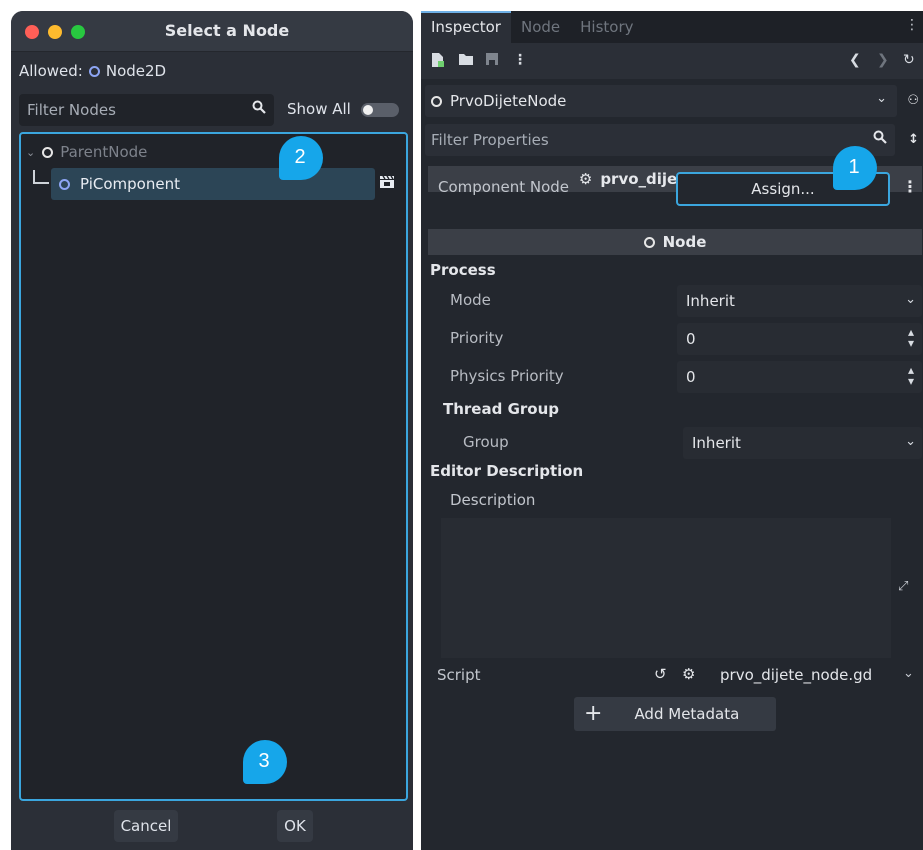 The width and height of the screenshot is (923, 850). What do you see at coordinates (540, 27) in the screenshot?
I see `tab-node: Node` at bounding box center [540, 27].